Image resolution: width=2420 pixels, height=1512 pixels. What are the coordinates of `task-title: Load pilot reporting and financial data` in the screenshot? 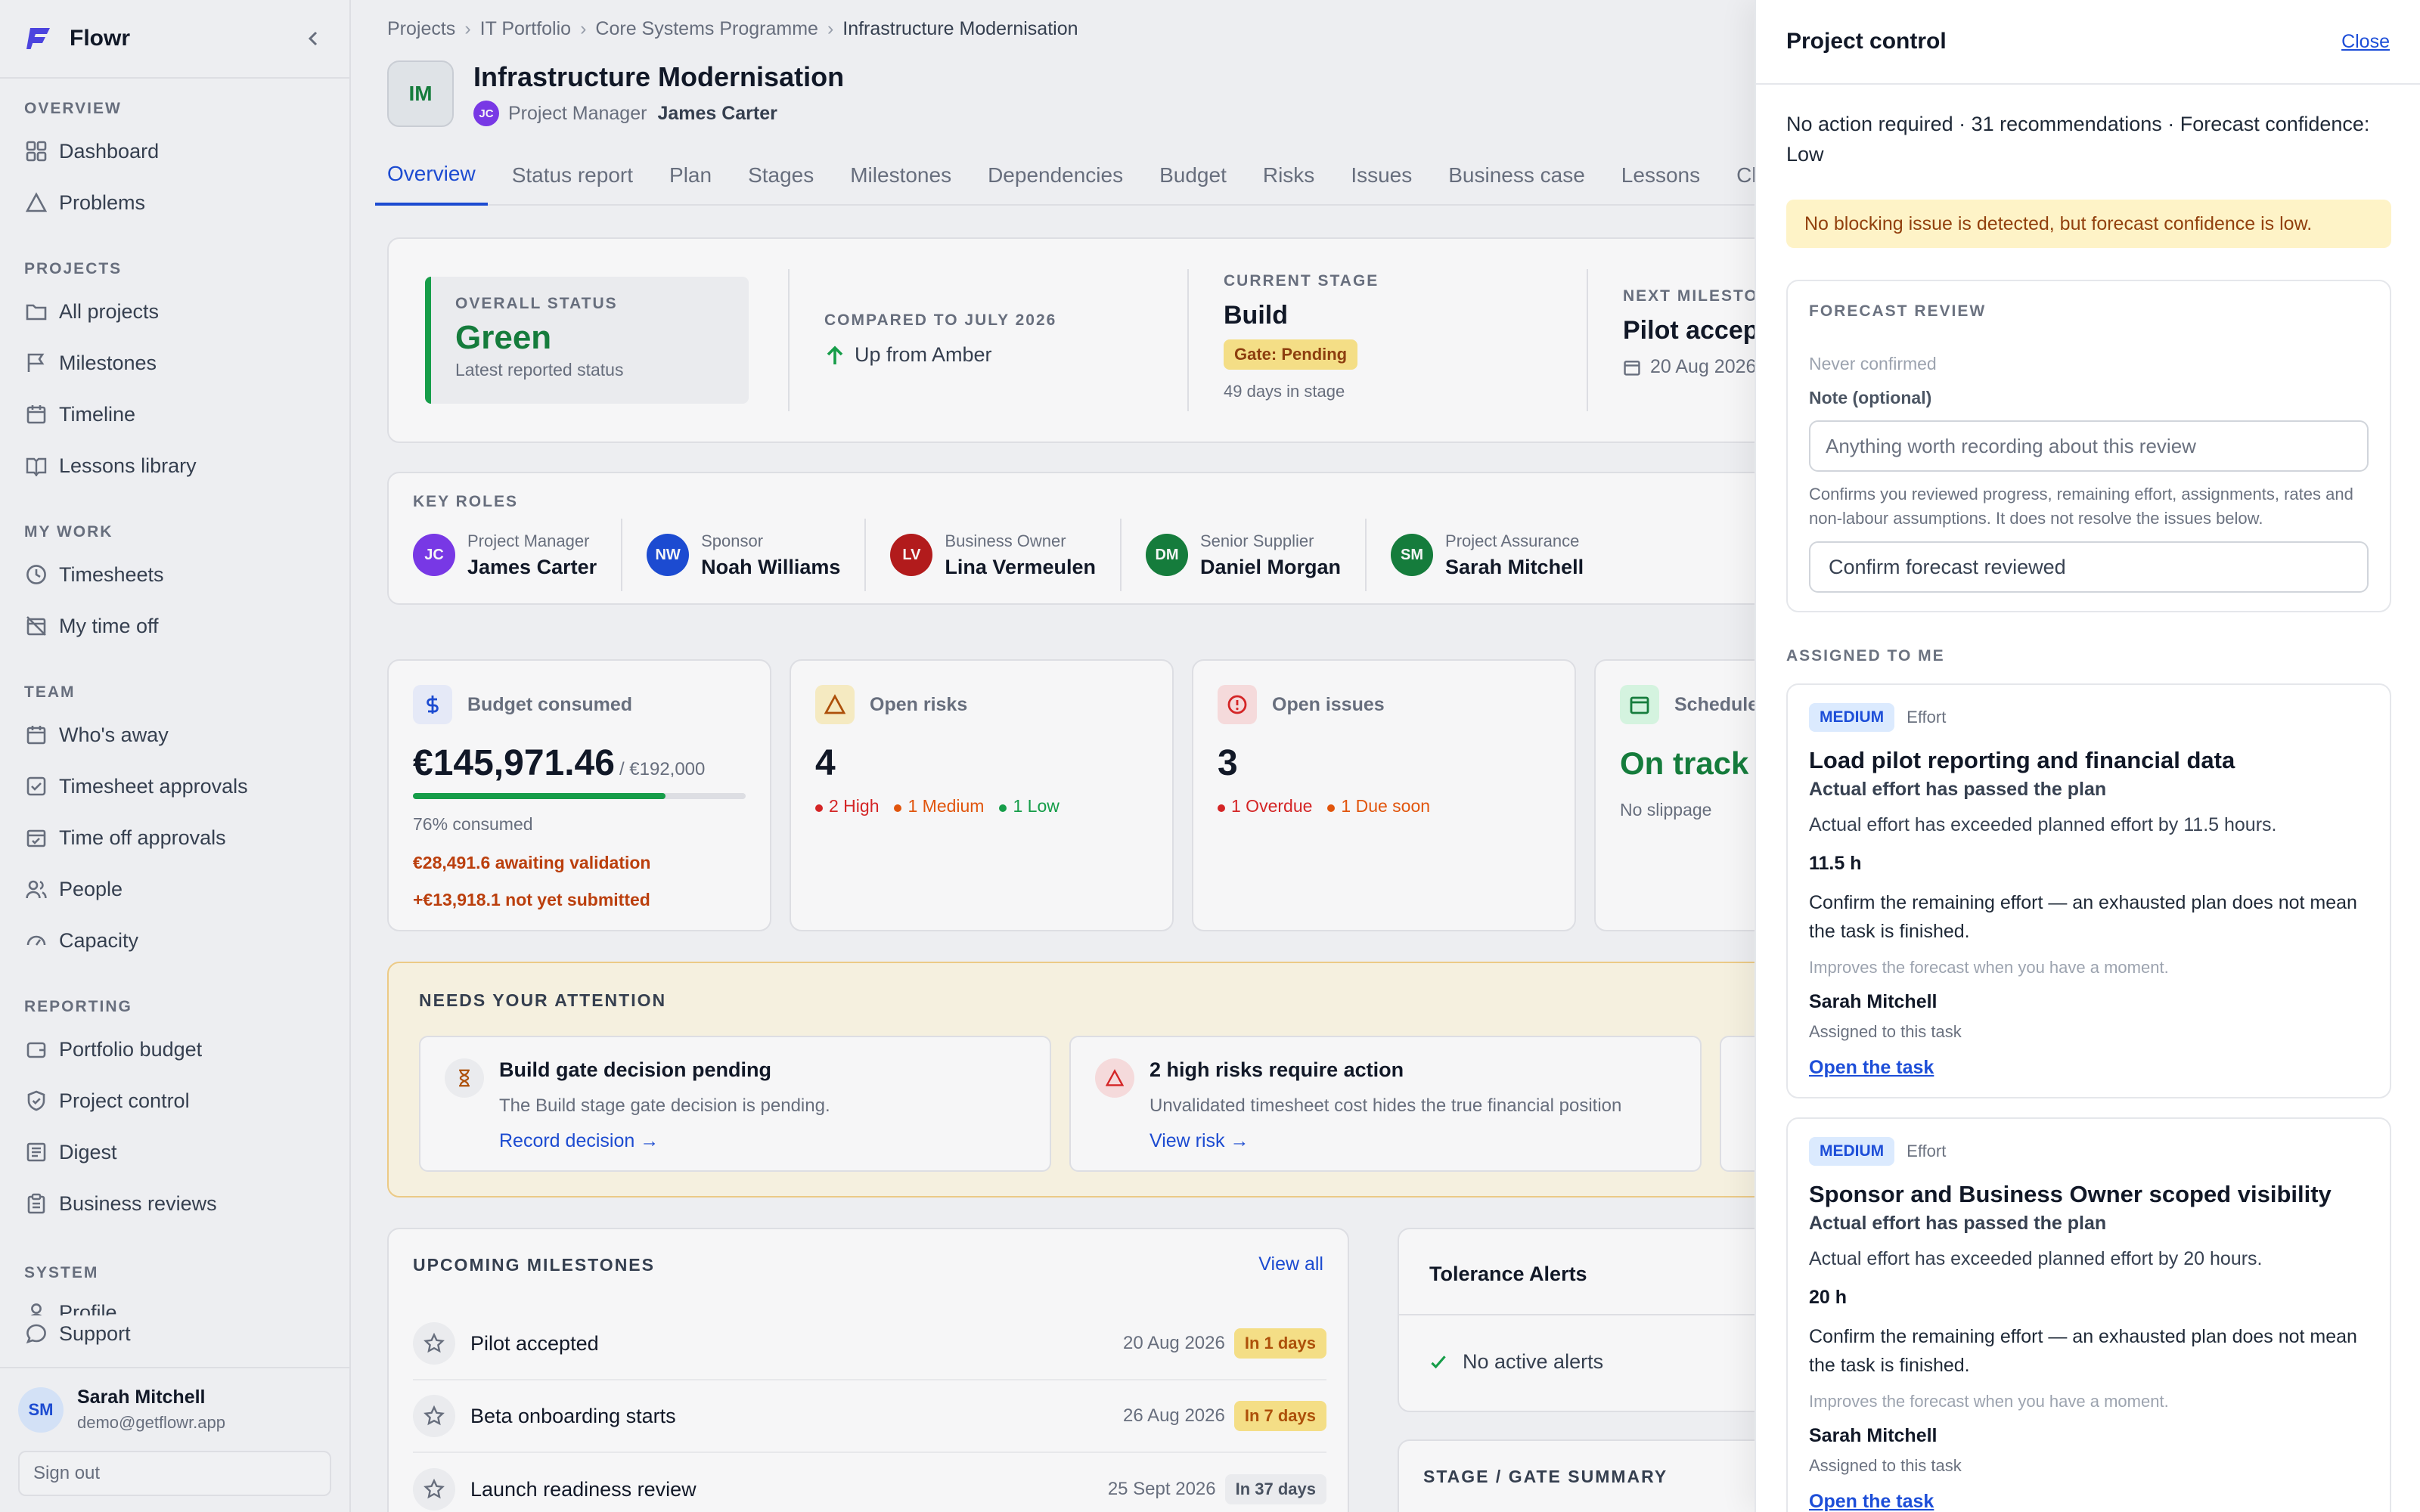 It's located at (2022, 760).